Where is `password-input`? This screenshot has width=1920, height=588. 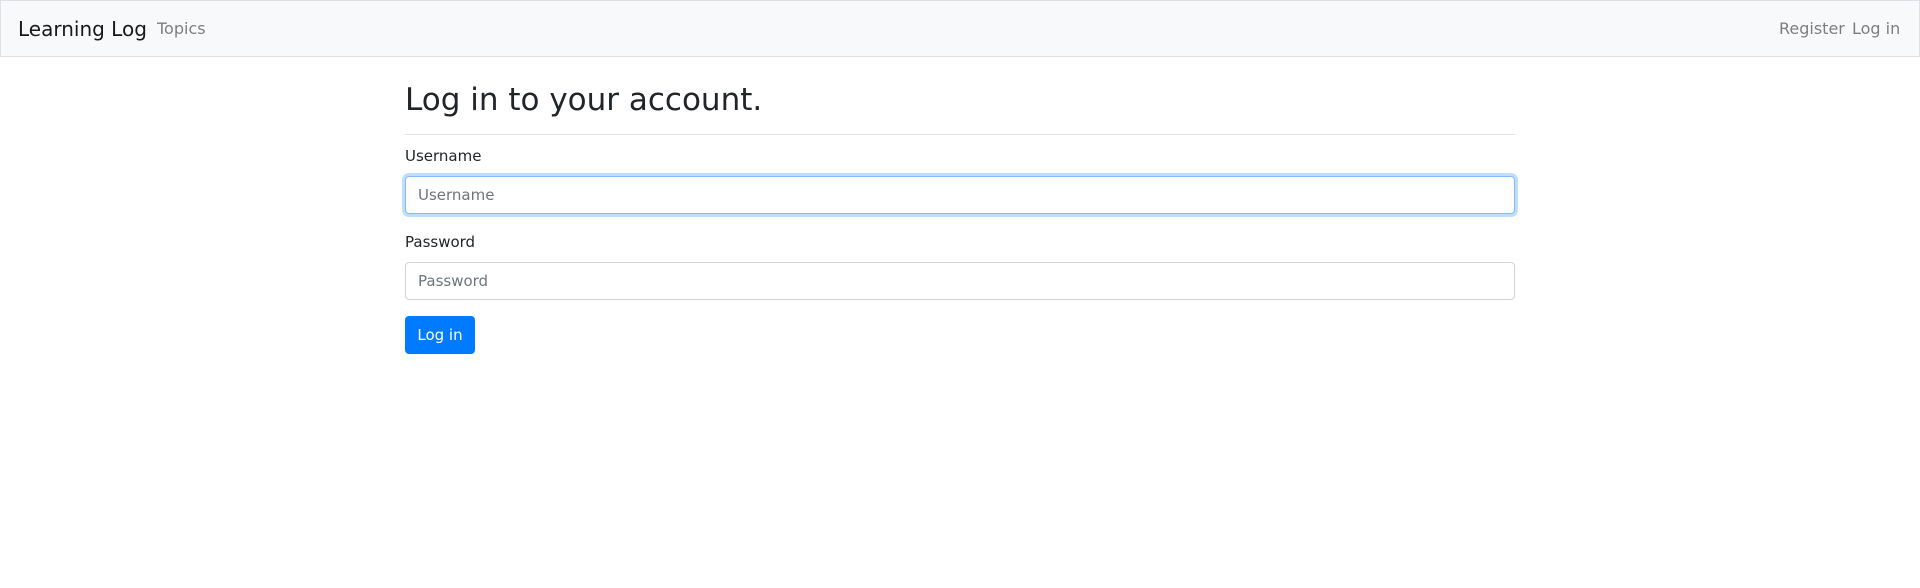
password-input is located at coordinates (960, 281).